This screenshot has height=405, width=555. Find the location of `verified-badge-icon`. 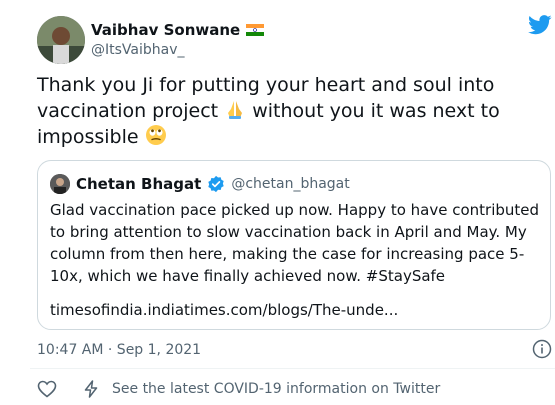

verified-badge-icon is located at coordinates (216, 184).